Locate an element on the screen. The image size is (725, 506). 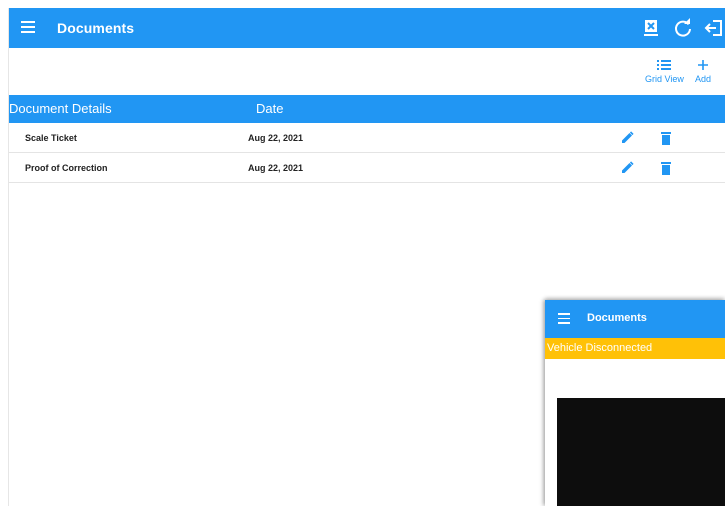
add-label: Add is located at coordinates (703, 79).